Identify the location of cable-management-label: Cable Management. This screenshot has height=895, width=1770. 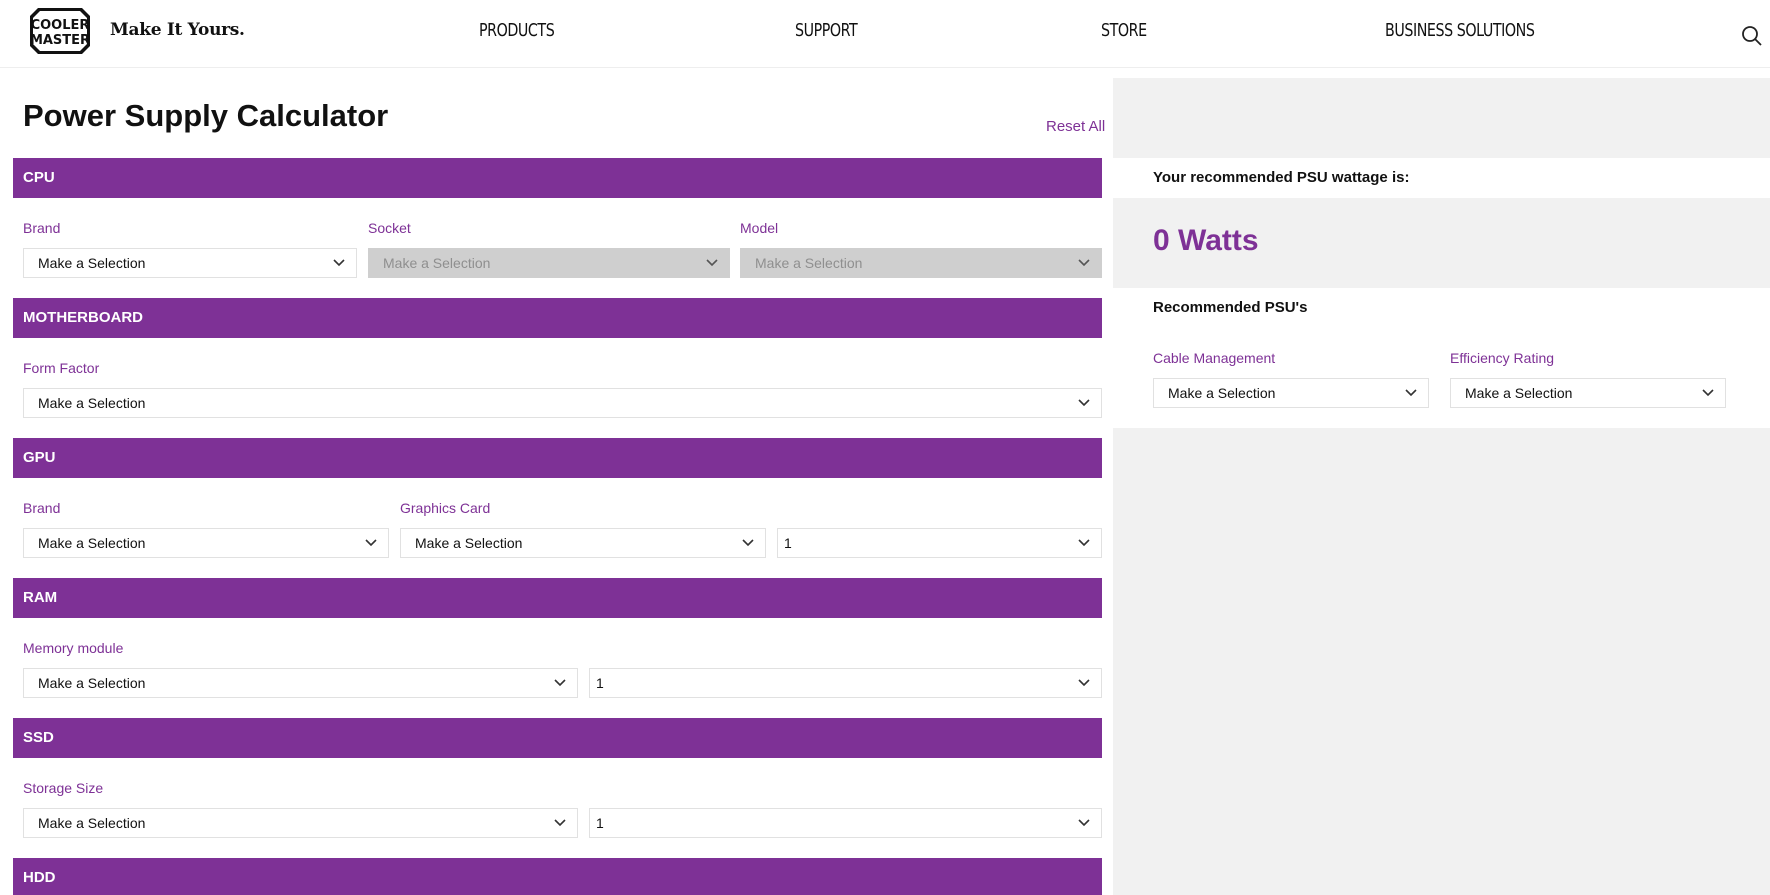
(1214, 358).